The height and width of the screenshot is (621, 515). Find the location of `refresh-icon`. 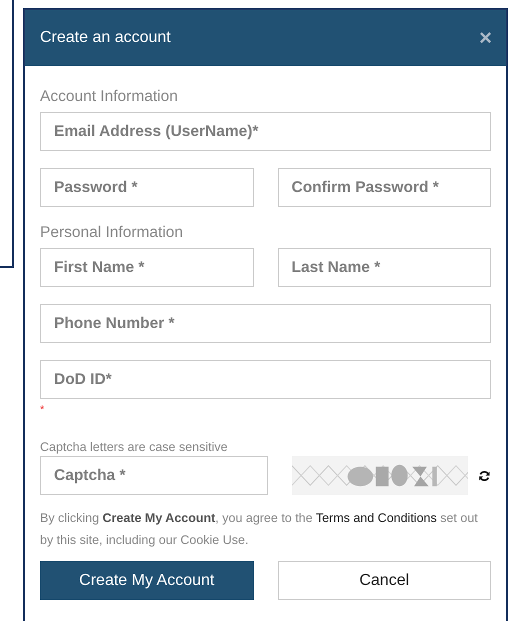

refresh-icon is located at coordinates (484, 475).